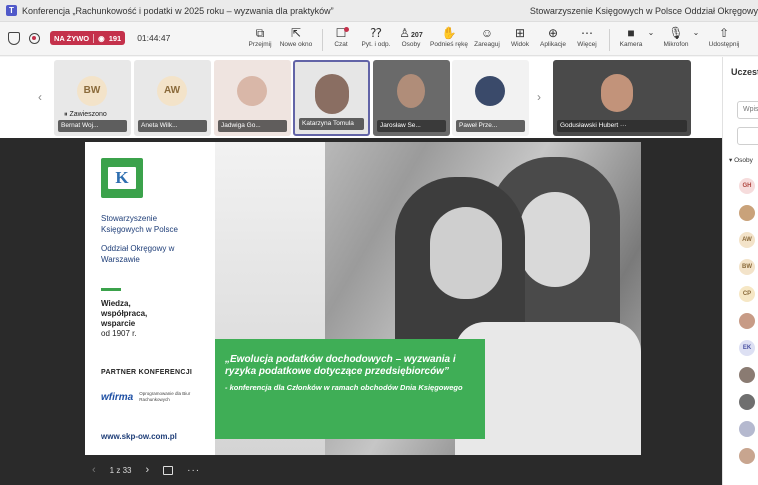  I want to click on microphone-button: 🎙 Mikrofon, so click(676, 40).